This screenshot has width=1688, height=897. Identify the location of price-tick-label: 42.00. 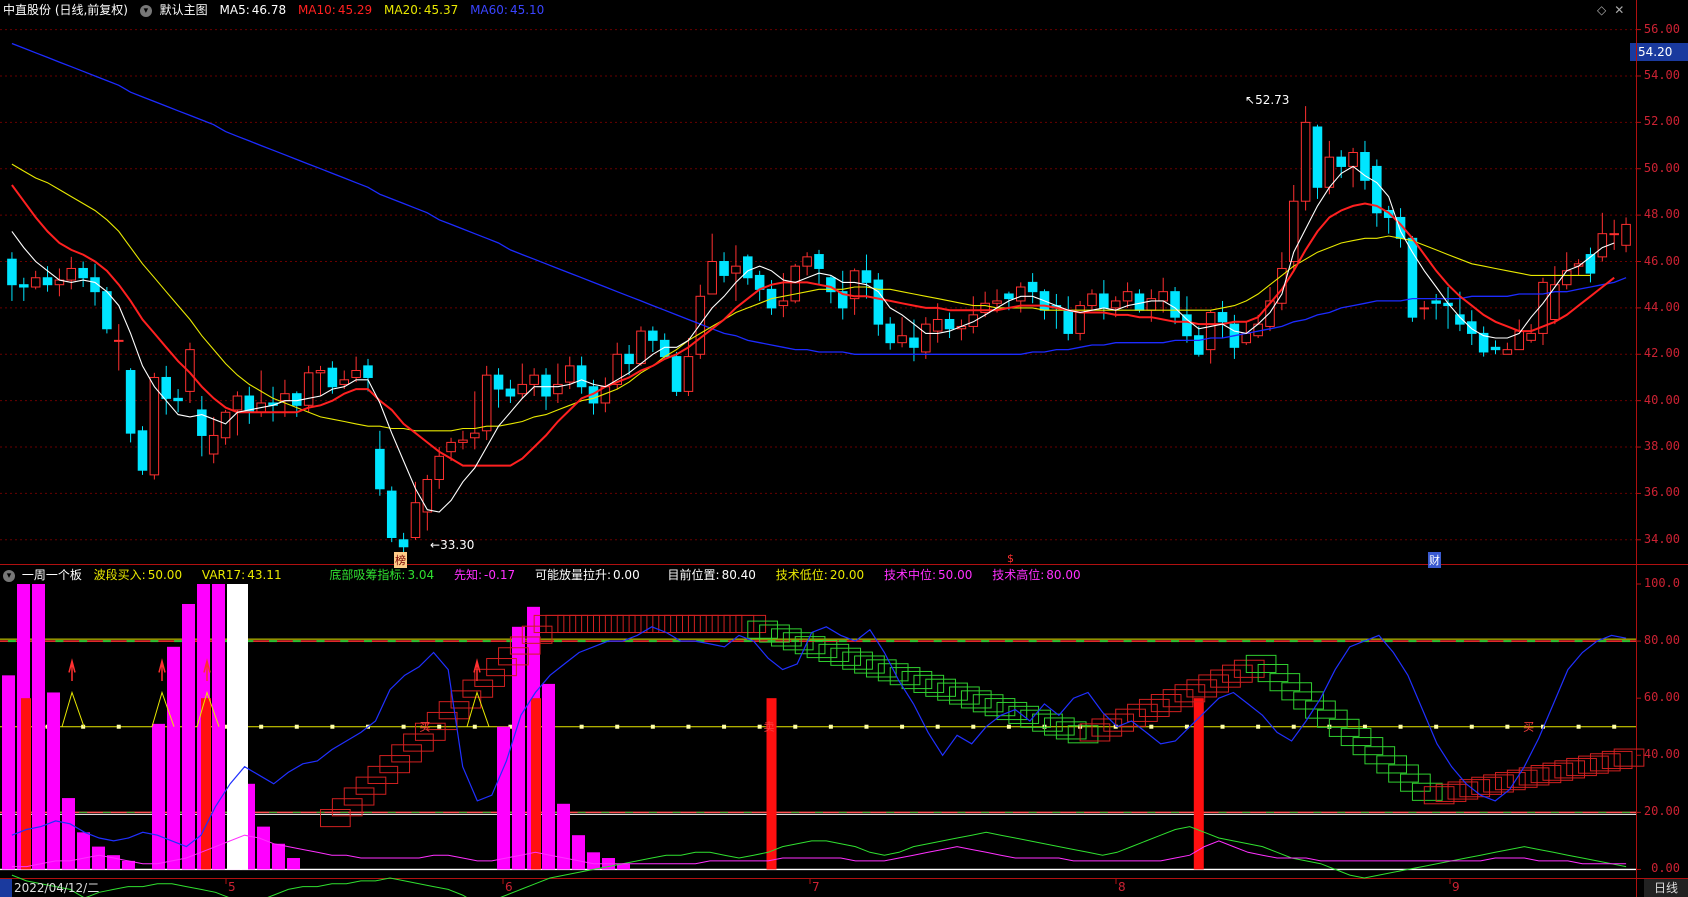
(1661, 353).